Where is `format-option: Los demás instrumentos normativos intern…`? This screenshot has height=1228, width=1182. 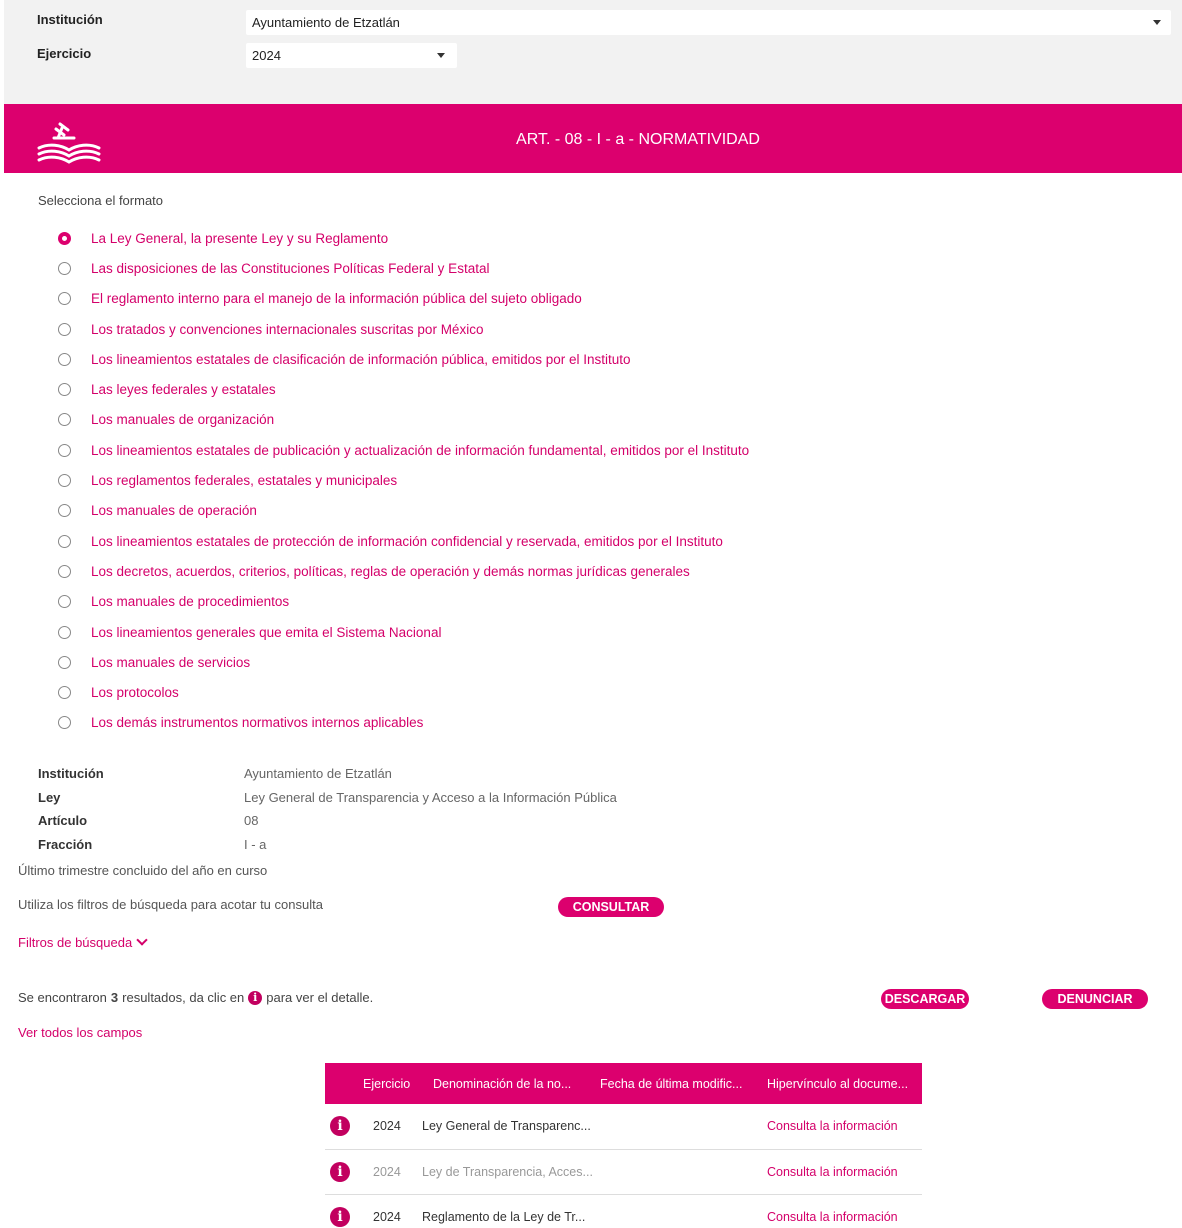
format-option: Los demás instrumentos normativos intern… is located at coordinates (403, 723).